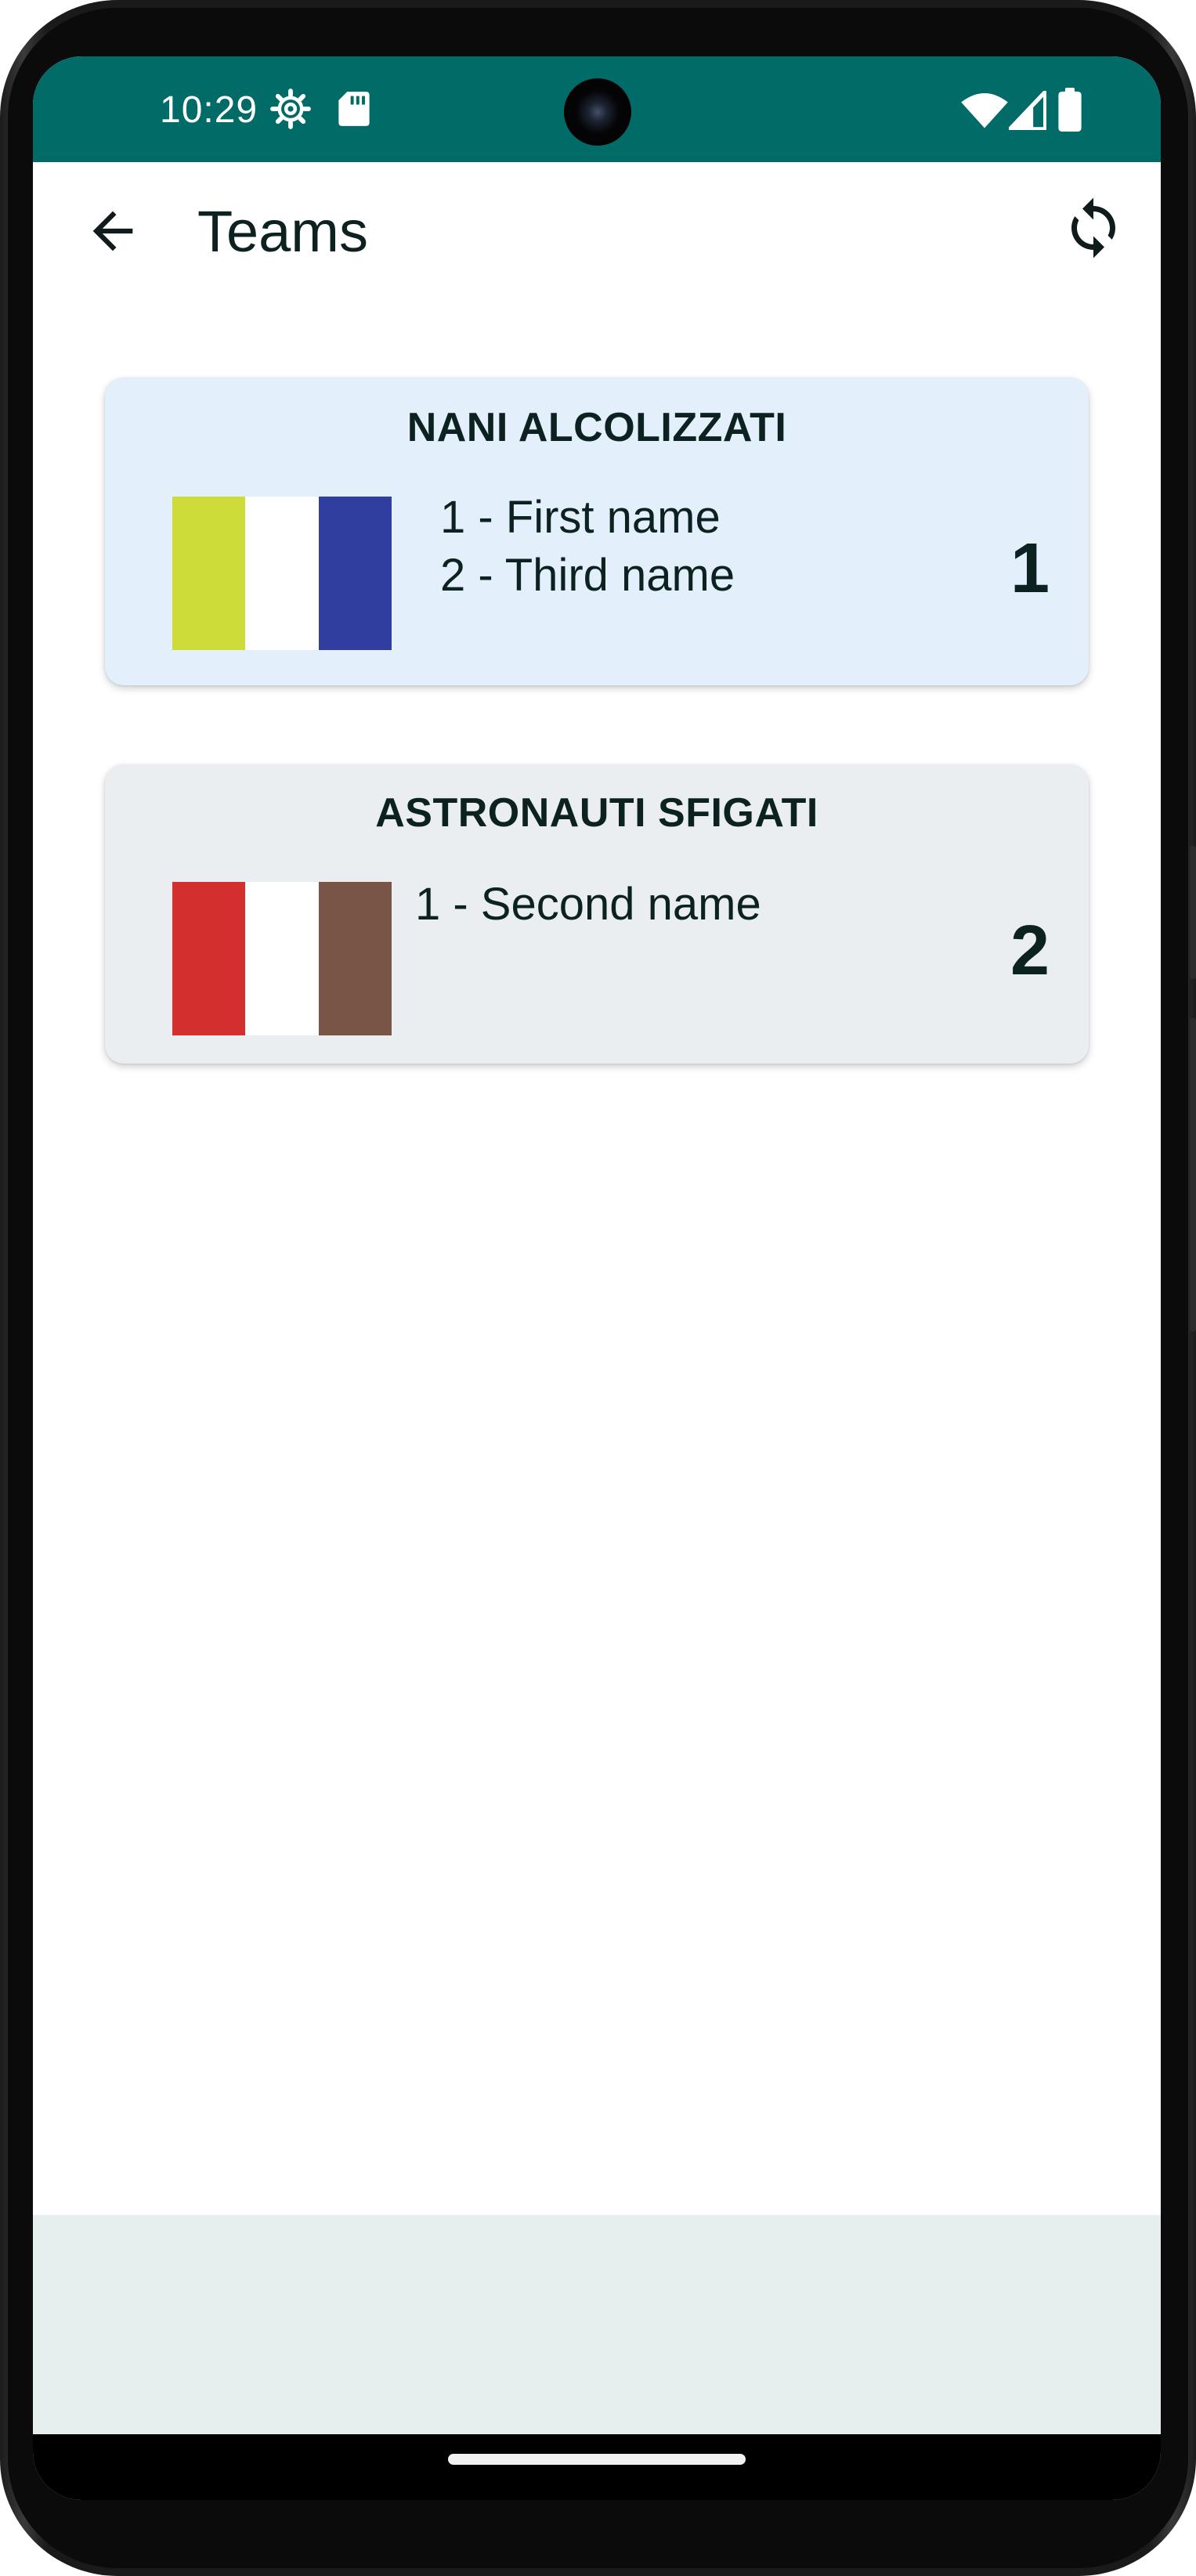  Describe the element at coordinates (113, 231) in the screenshot. I see `arrow-left-icon` at that location.